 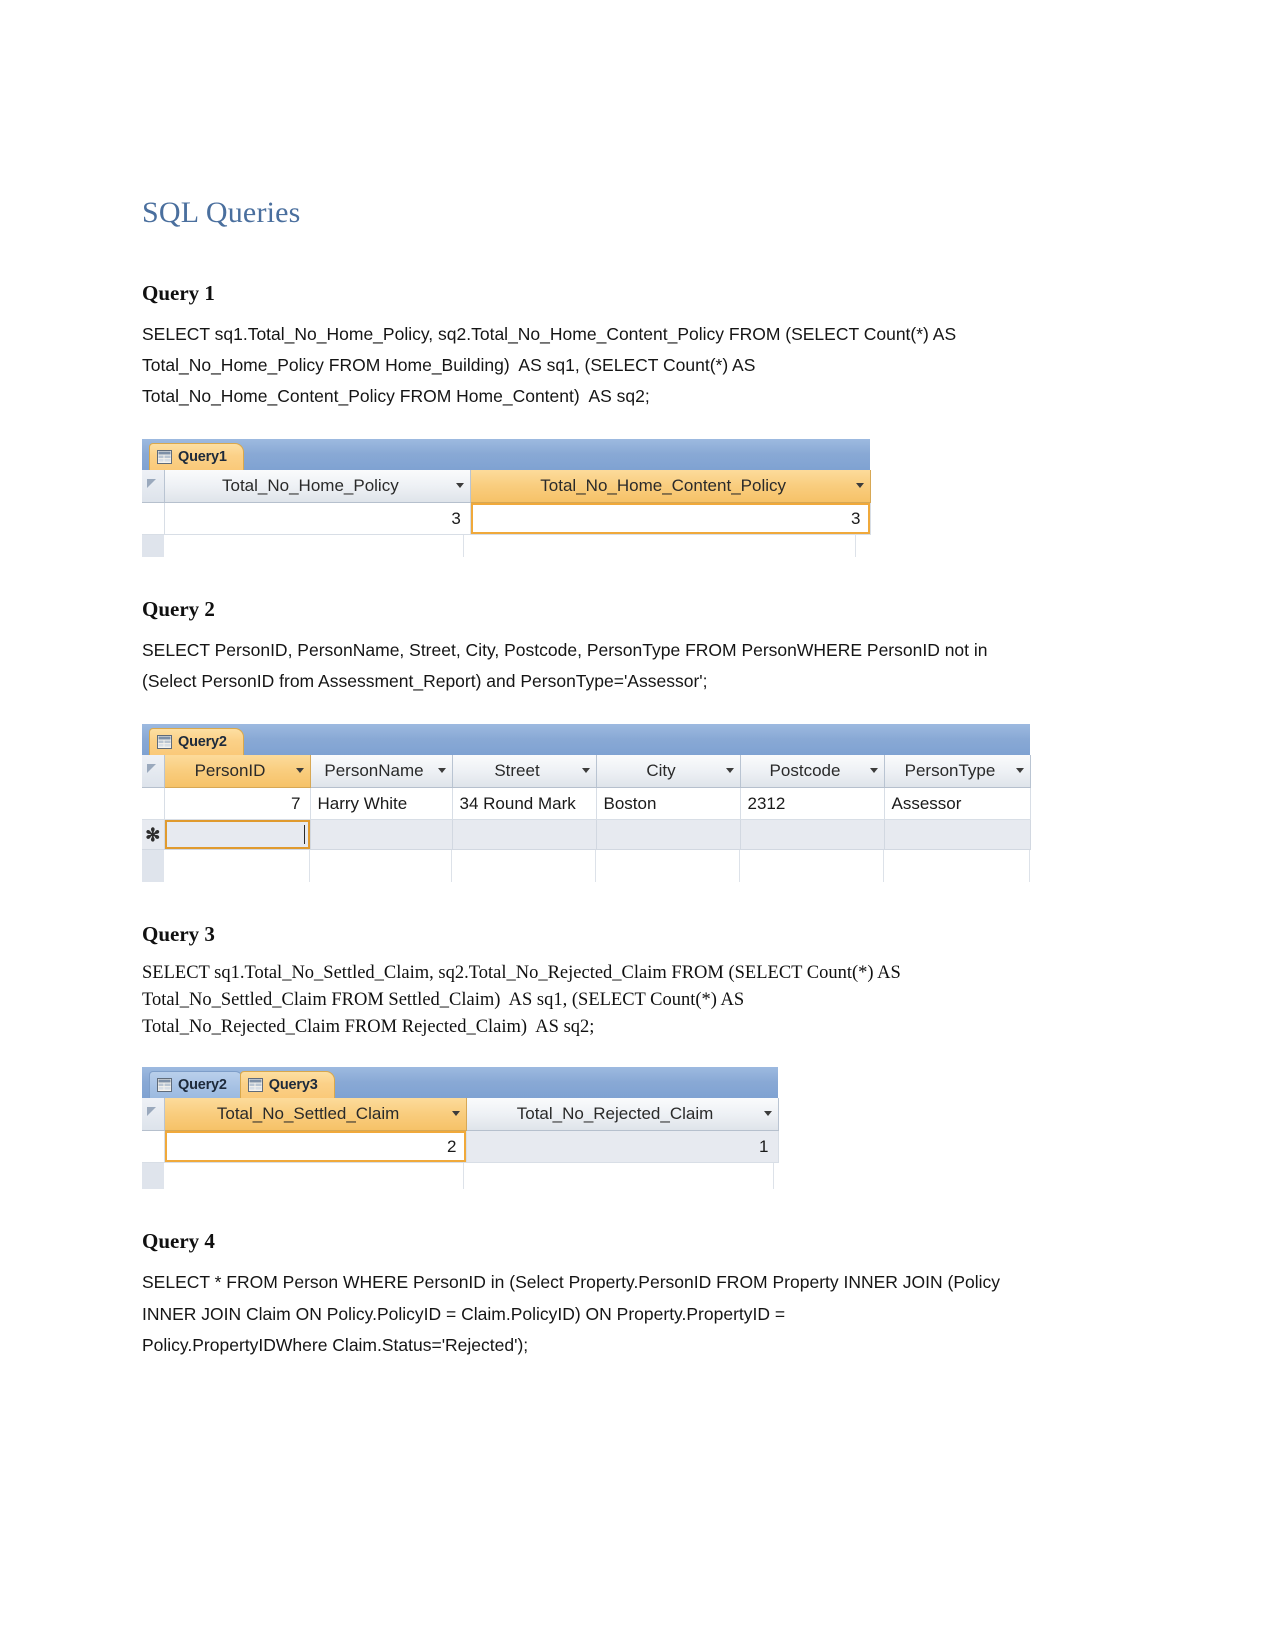 I want to click on column-header-label: PersonType, so click(x=950, y=770).